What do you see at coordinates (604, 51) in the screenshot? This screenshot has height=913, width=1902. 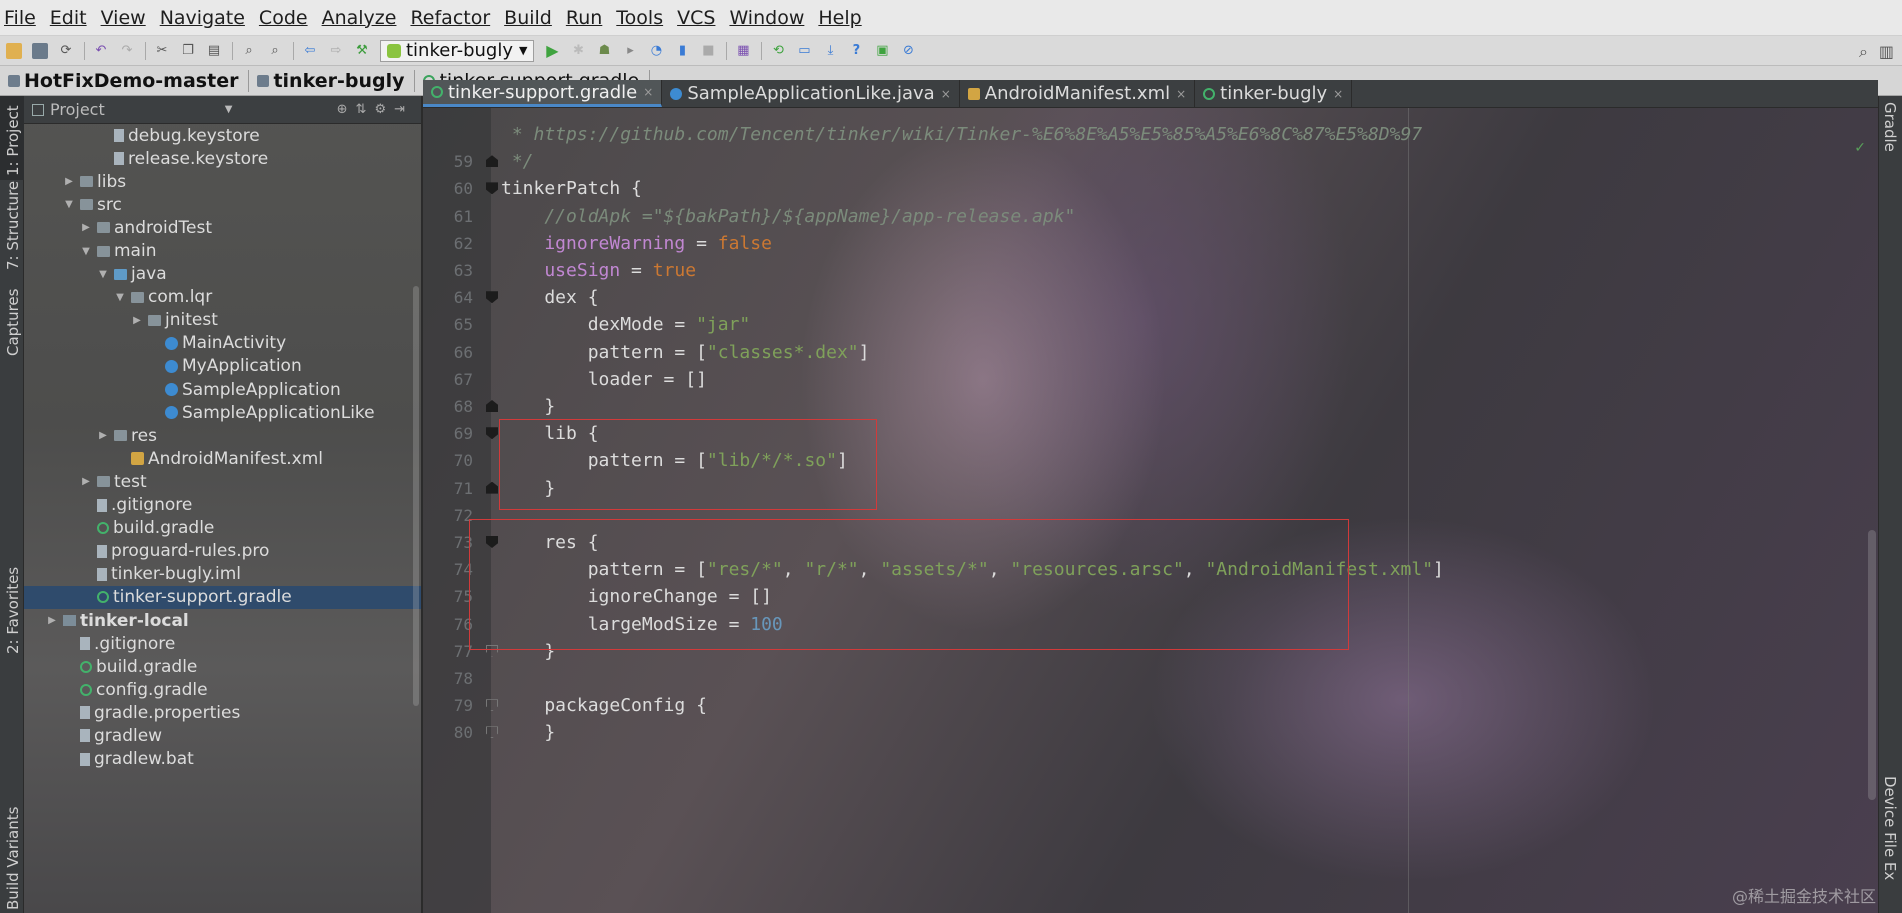 I see `coverage-icon: ☗` at bounding box center [604, 51].